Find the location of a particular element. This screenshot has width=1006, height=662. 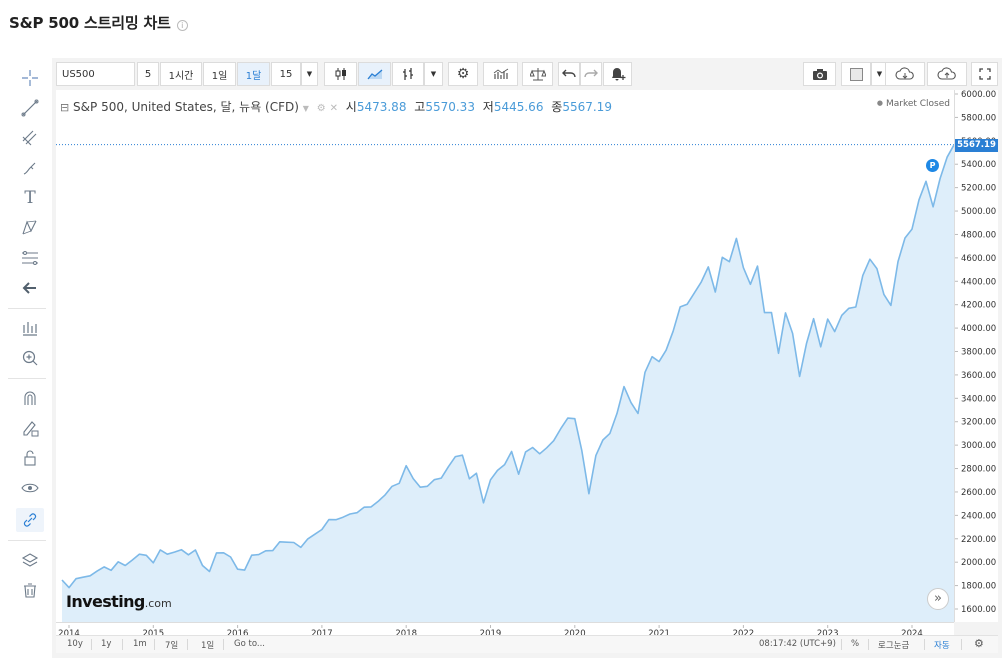

auto-scale-toggle: 자동 is located at coordinates (942, 645).